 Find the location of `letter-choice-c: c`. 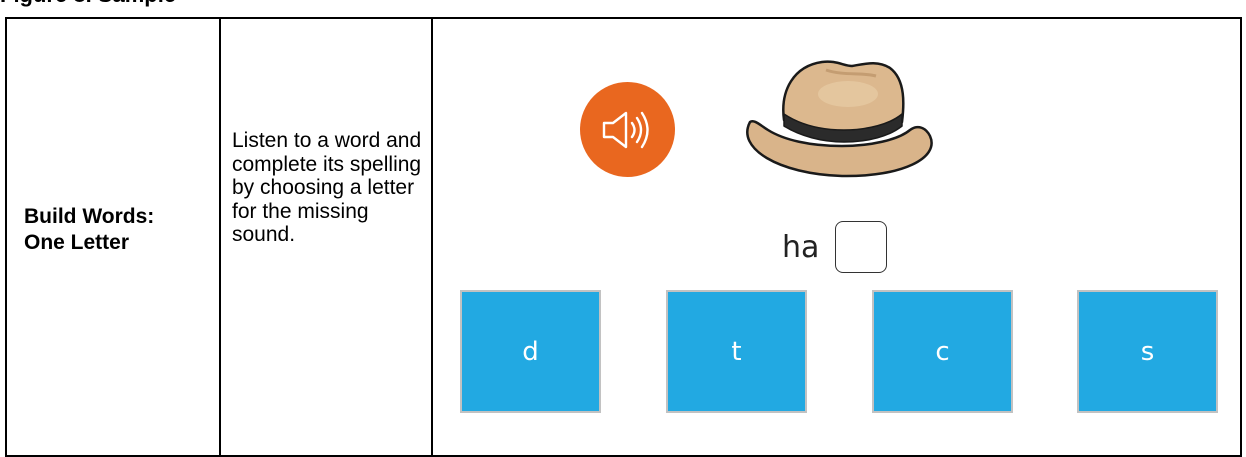

letter-choice-c: c is located at coordinates (942, 351).